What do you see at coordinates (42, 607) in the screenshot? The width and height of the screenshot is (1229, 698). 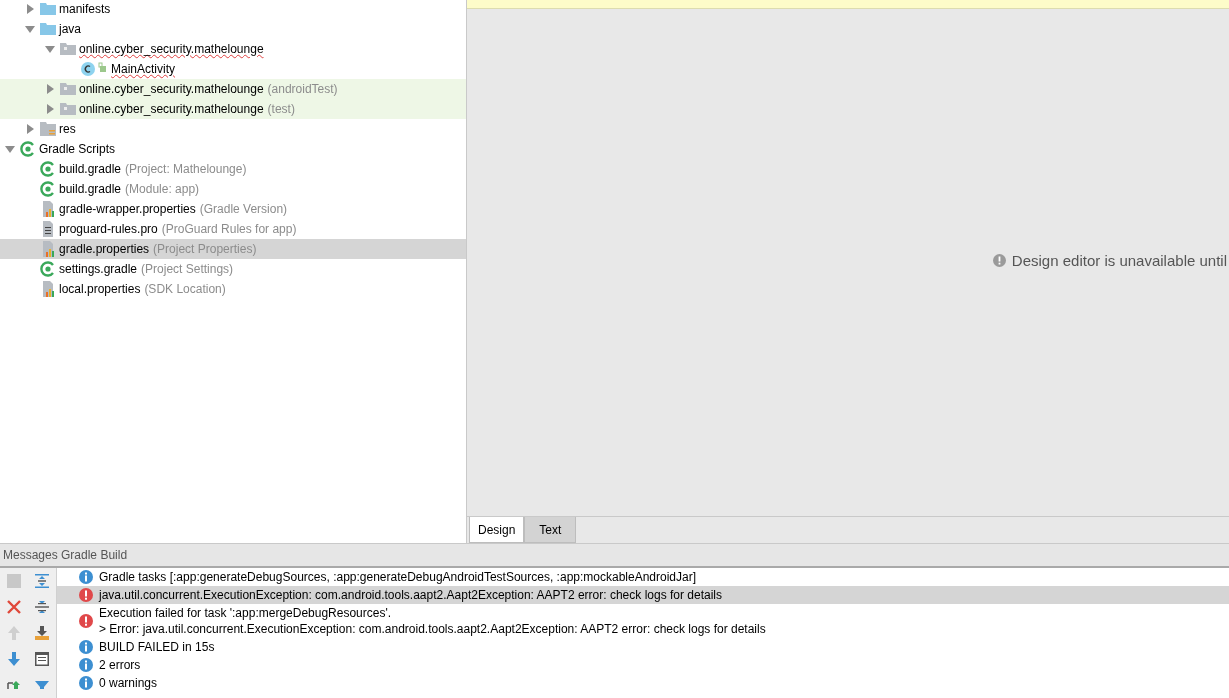 I see `collapse-all-icon` at bounding box center [42, 607].